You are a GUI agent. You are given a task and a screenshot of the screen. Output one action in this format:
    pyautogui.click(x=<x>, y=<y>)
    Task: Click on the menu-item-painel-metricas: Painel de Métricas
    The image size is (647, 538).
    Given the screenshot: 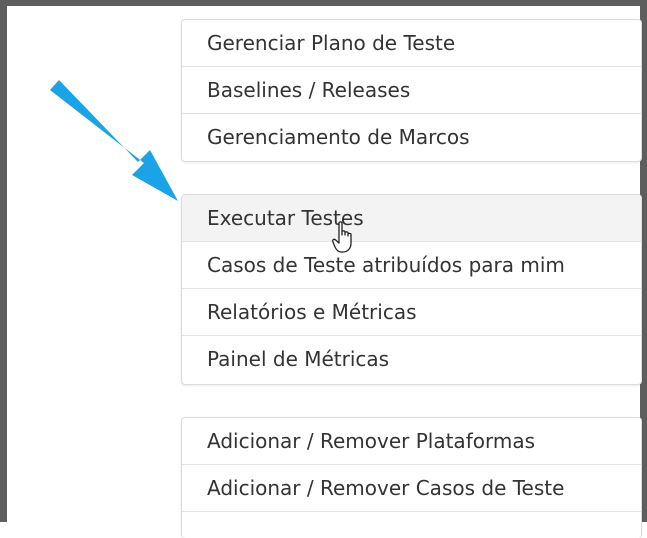 What is the action you would take?
    pyautogui.click(x=411, y=359)
    